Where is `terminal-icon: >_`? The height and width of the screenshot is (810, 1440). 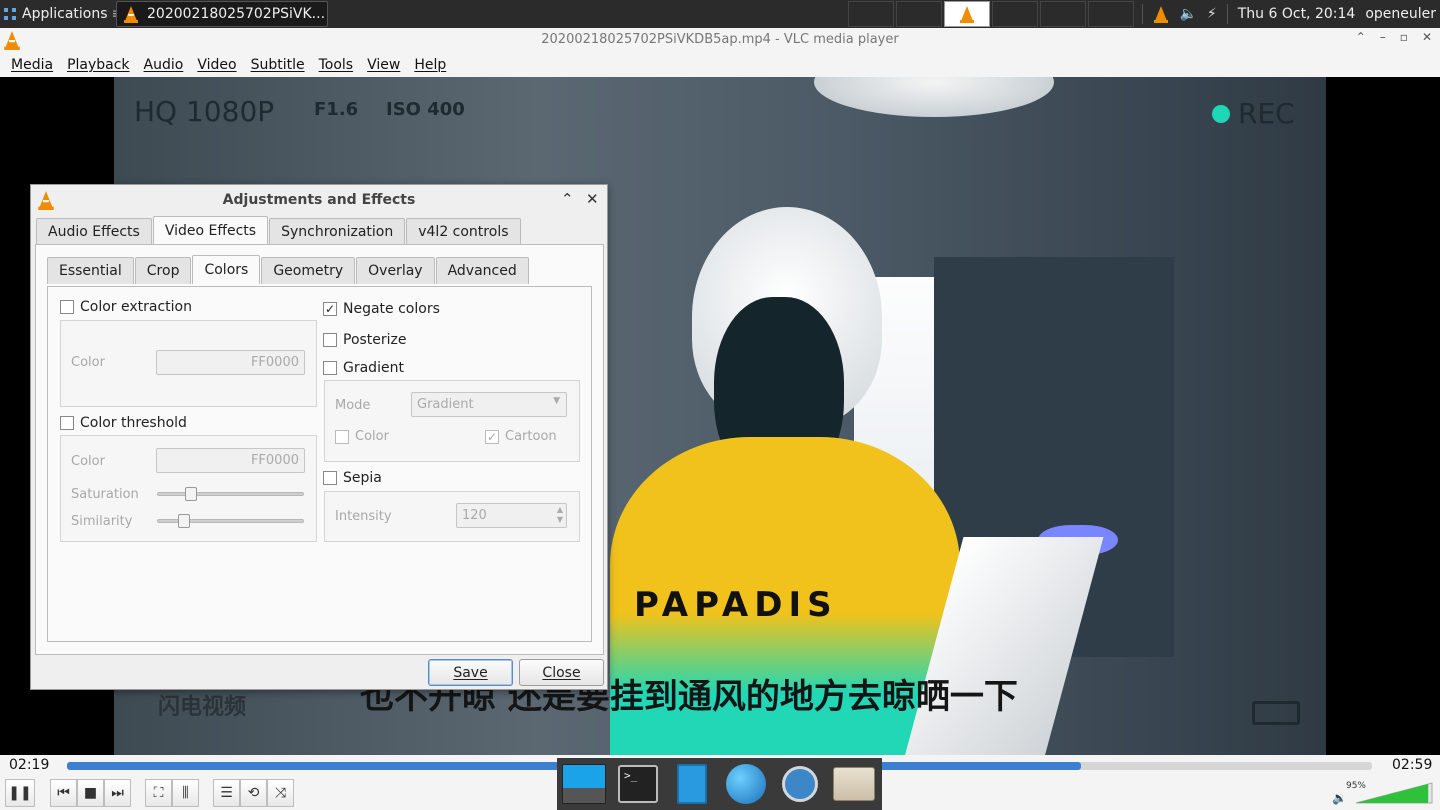 terminal-icon: >_ is located at coordinates (638, 784).